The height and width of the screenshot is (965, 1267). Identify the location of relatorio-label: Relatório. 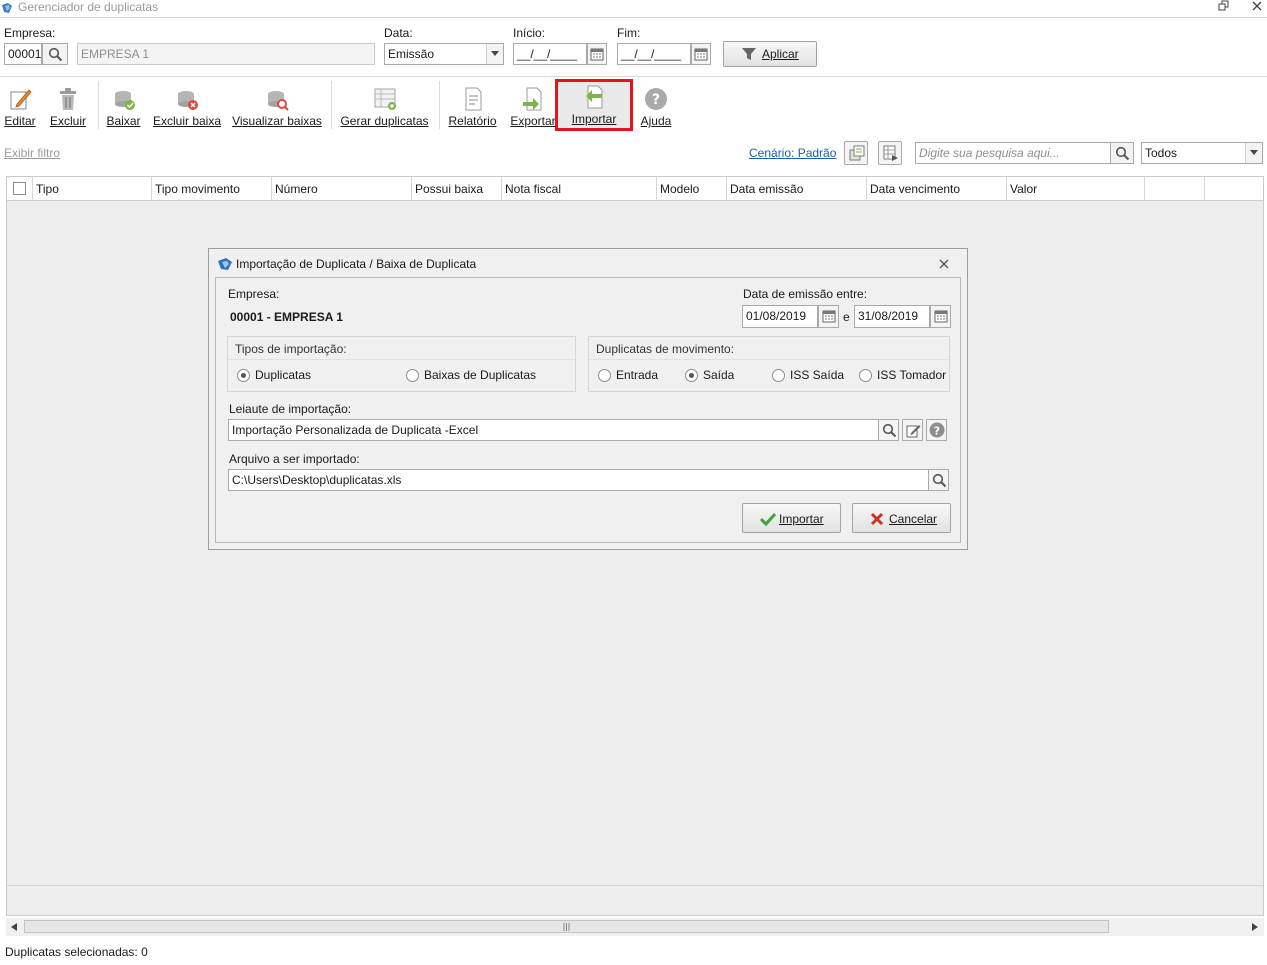
(472, 121).